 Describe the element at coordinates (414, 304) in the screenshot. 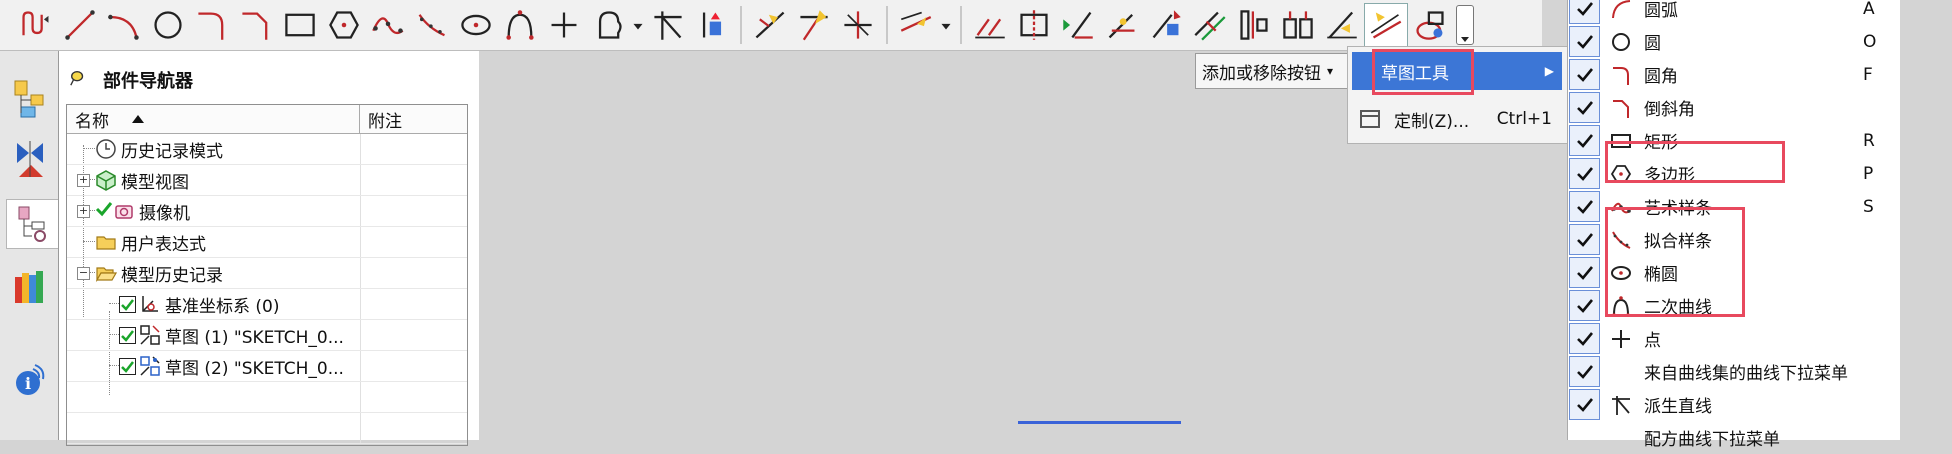

I see `note-cell` at that location.